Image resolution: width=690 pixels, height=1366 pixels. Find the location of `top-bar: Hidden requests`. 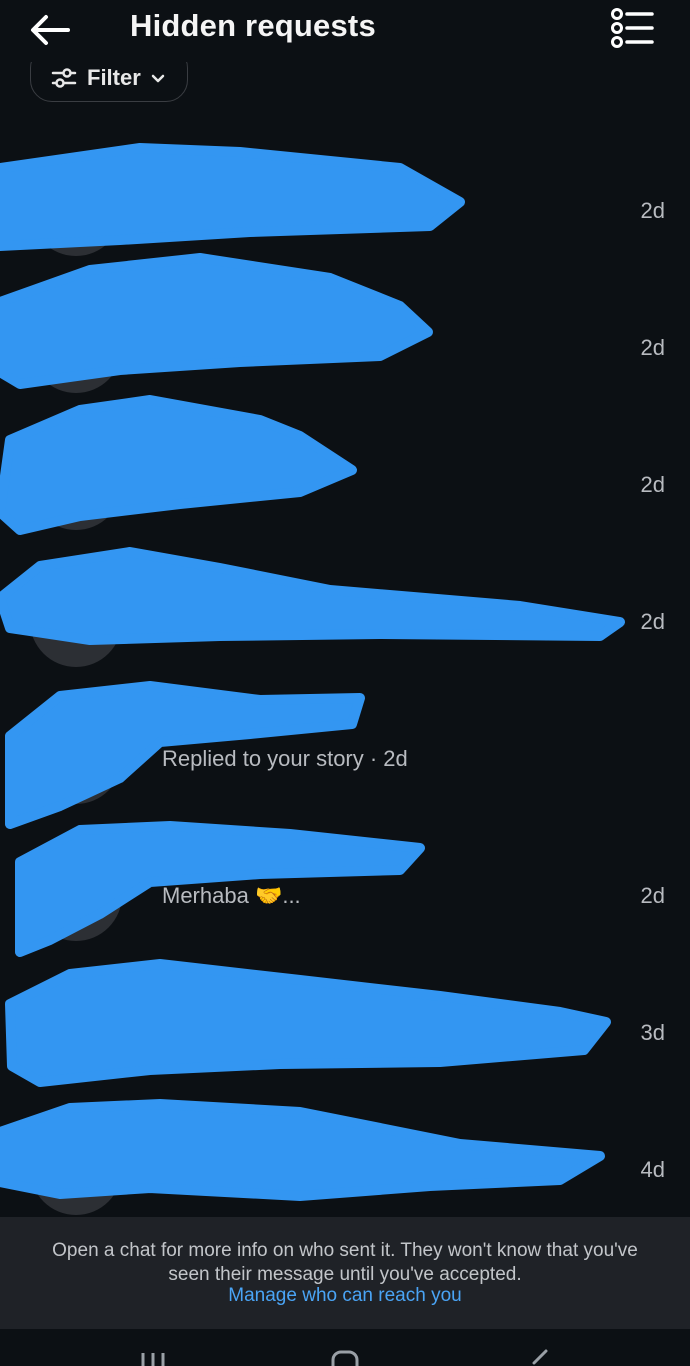

top-bar: Hidden requests is located at coordinates (345, 31).